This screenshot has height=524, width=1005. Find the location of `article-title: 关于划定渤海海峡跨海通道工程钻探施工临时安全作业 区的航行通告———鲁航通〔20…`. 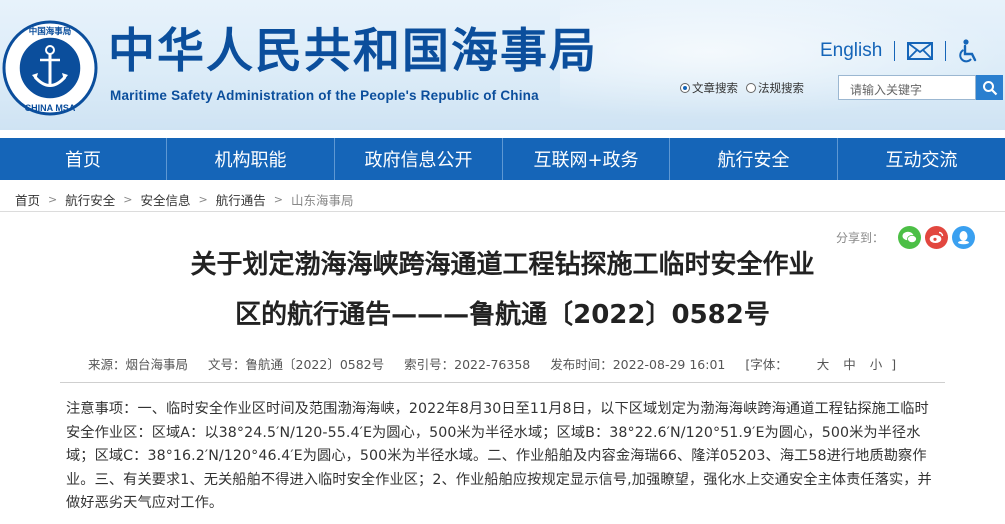

article-title: 关于划定渤海海峡跨海通道工程钻探施工临时安全作业 区的航行通告———鲁航通〔20… is located at coordinates (502, 290).